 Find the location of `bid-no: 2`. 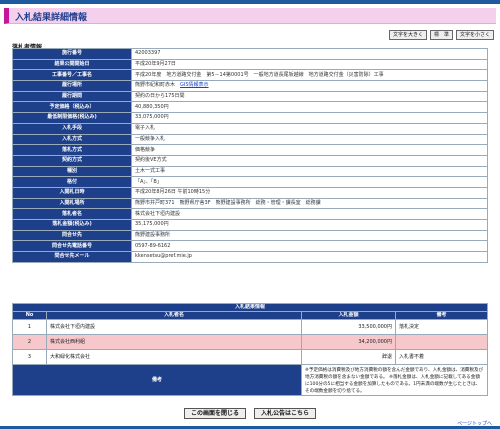

bid-no: 2 is located at coordinates (29, 342).